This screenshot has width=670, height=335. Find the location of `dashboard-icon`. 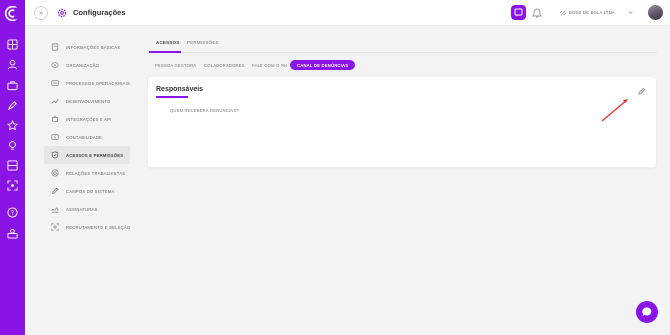

dashboard-icon is located at coordinates (12, 44).